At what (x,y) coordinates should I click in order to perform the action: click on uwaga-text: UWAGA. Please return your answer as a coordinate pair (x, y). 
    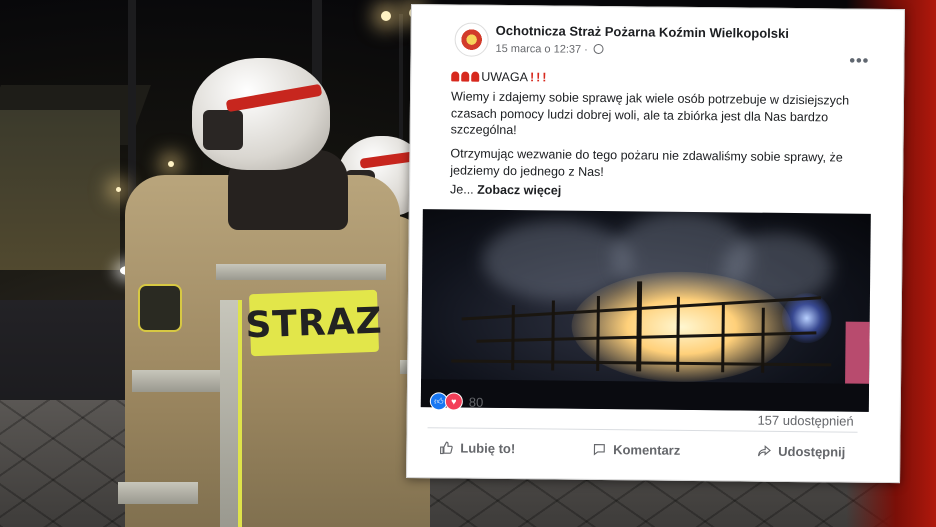
    Looking at the image, I should click on (505, 77).